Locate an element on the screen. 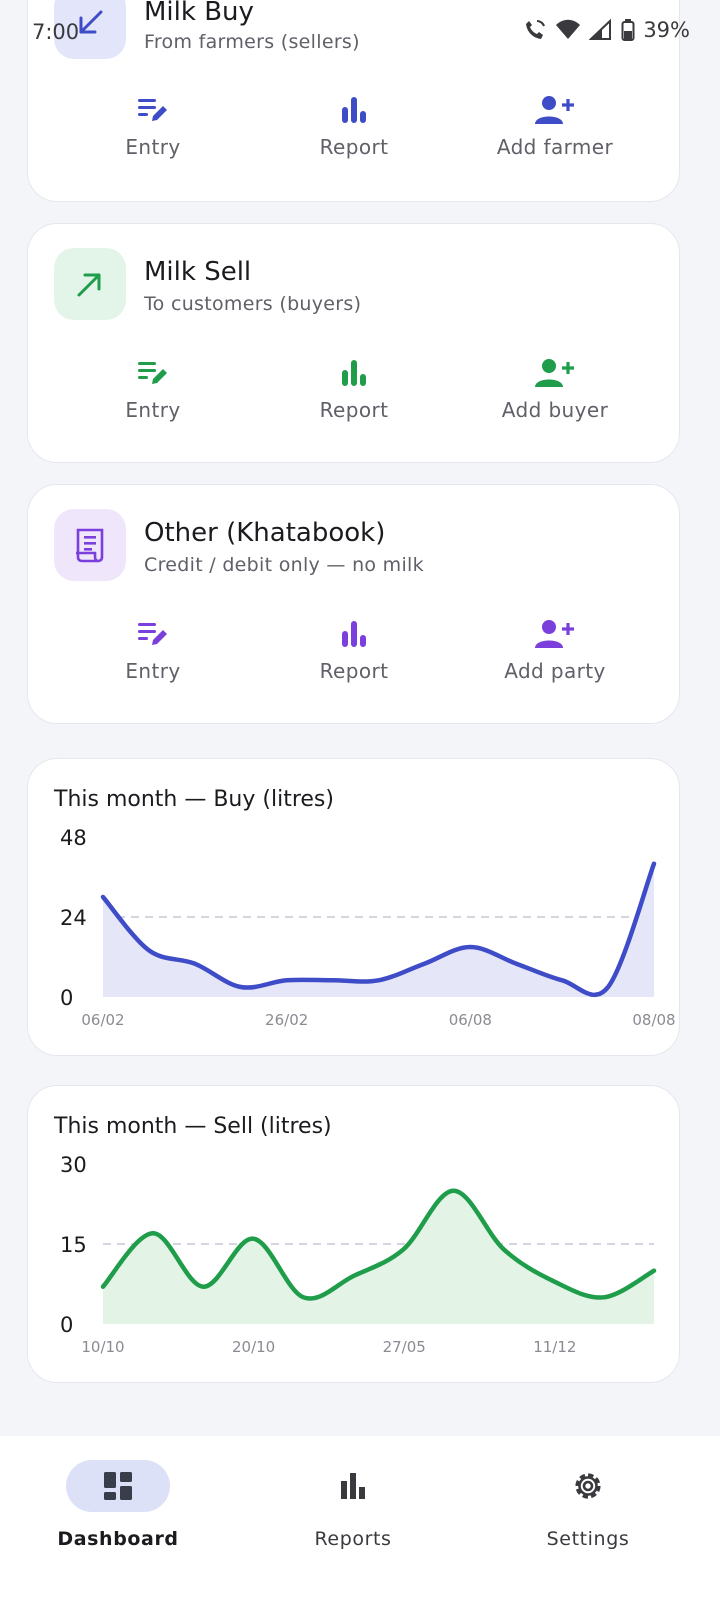 The height and width of the screenshot is (1600, 720). sell-chart: 30 15 0 10/10 20/10 27/05 11/12 is located at coordinates (358, 1254).